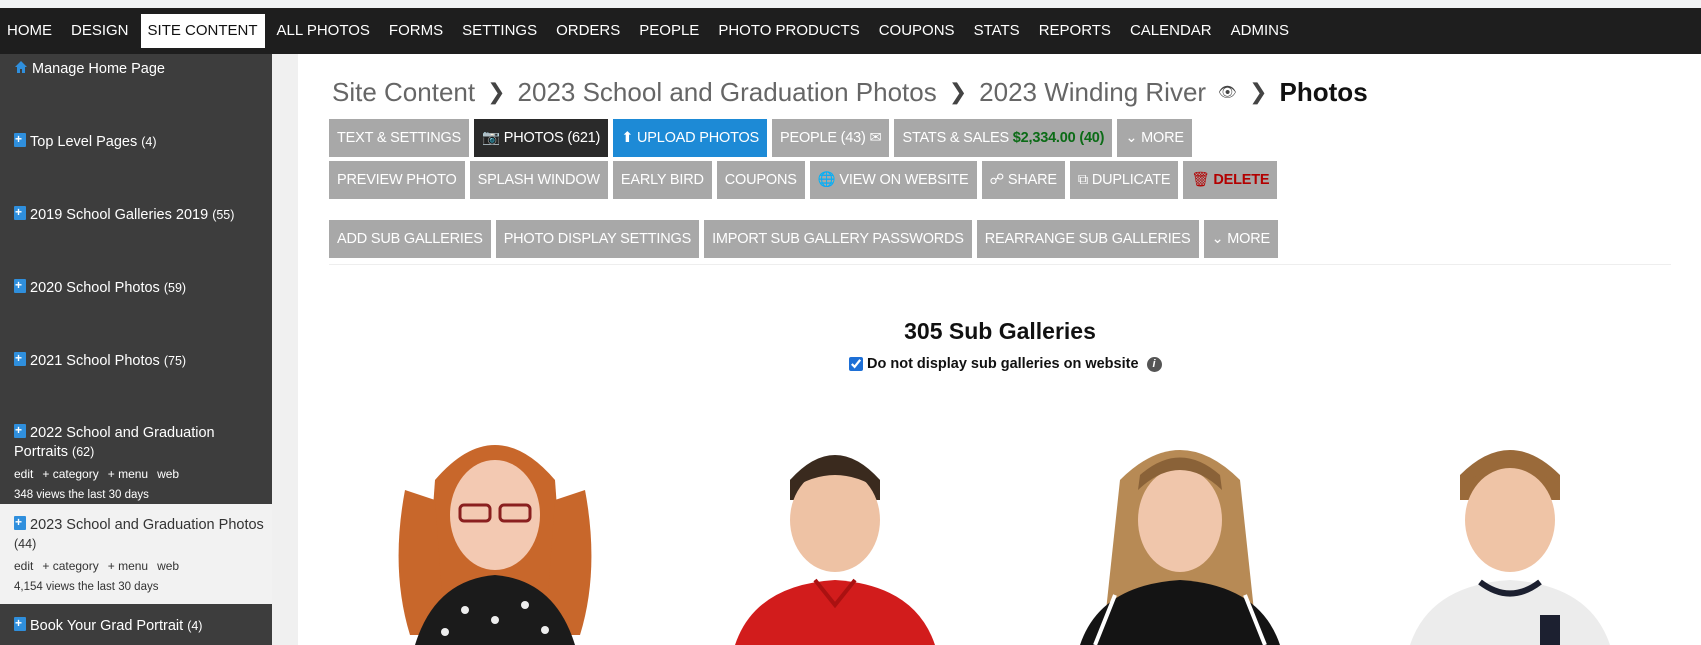 The width and height of the screenshot is (1701, 645). What do you see at coordinates (1154, 364) in the screenshot?
I see `info-icon: i` at bounding box center [1154, 364].